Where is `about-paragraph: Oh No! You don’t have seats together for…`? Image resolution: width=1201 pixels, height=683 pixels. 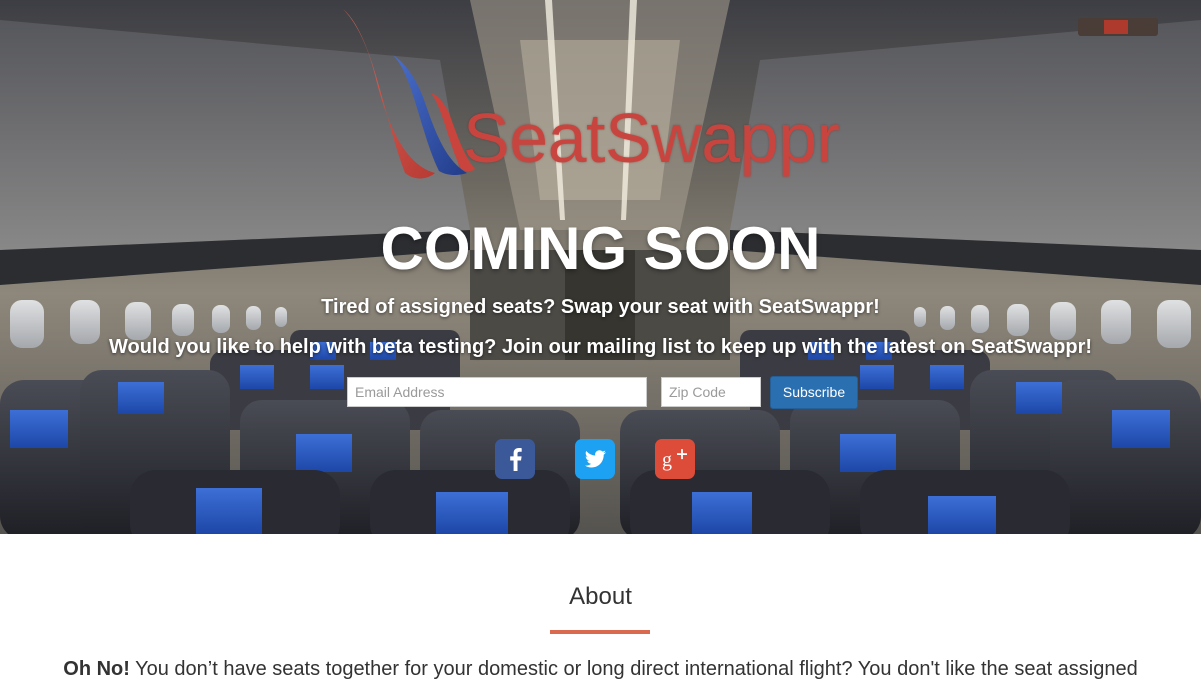 about-paragraph: Oh No! You don’t have seats together for… is located at coordinates (600, 669).